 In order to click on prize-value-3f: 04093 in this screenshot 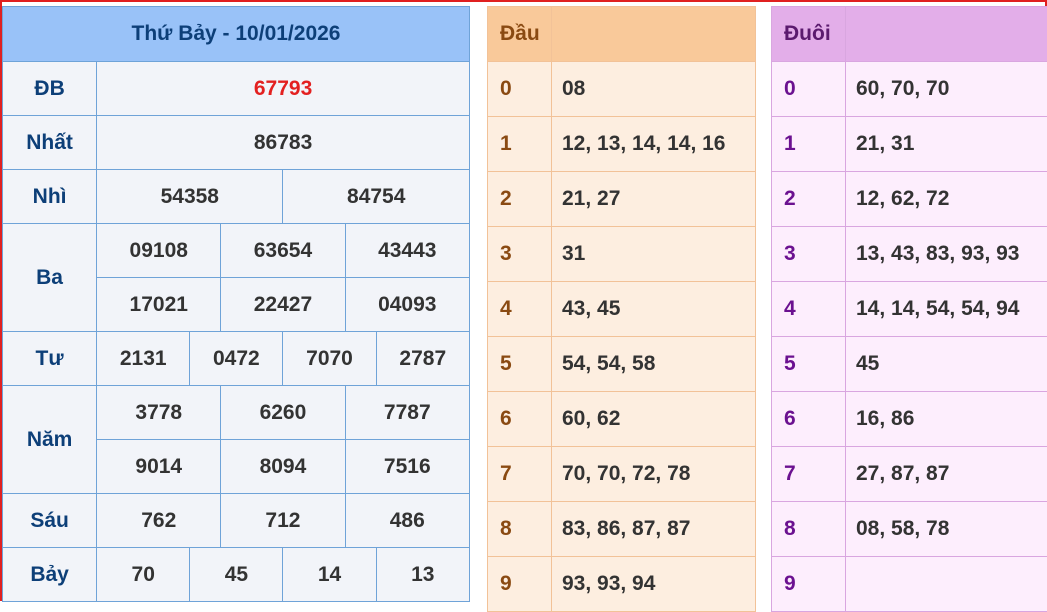, I will do `click(407, 305)`.